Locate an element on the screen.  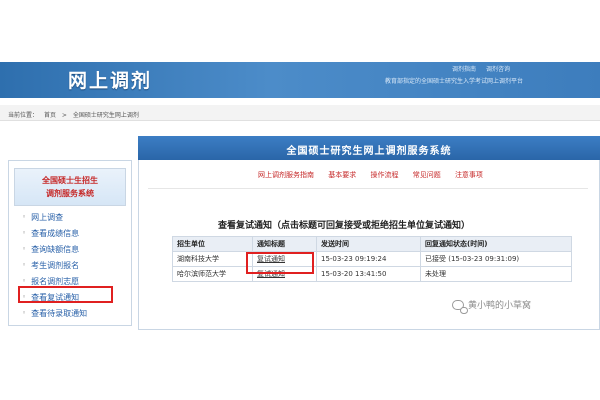
table-header-row: 招生单位 通知标题 发送时间 回复通知状态(时间) is located at coordinates (372, 244).